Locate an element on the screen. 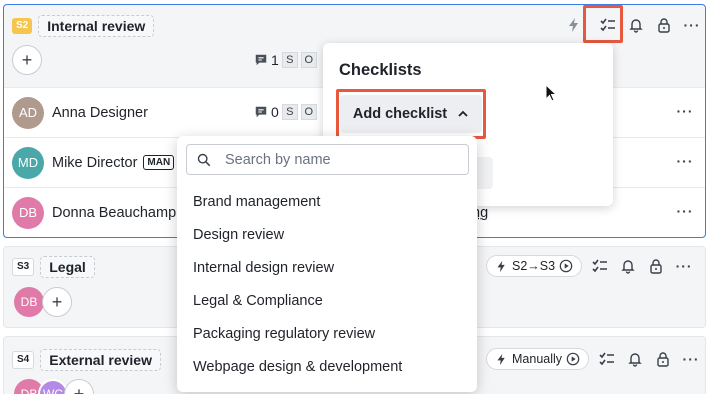 The height and width of the screenshot is (394, 707). stage-header: S2 Internal review is located at coordinates (83, 26).